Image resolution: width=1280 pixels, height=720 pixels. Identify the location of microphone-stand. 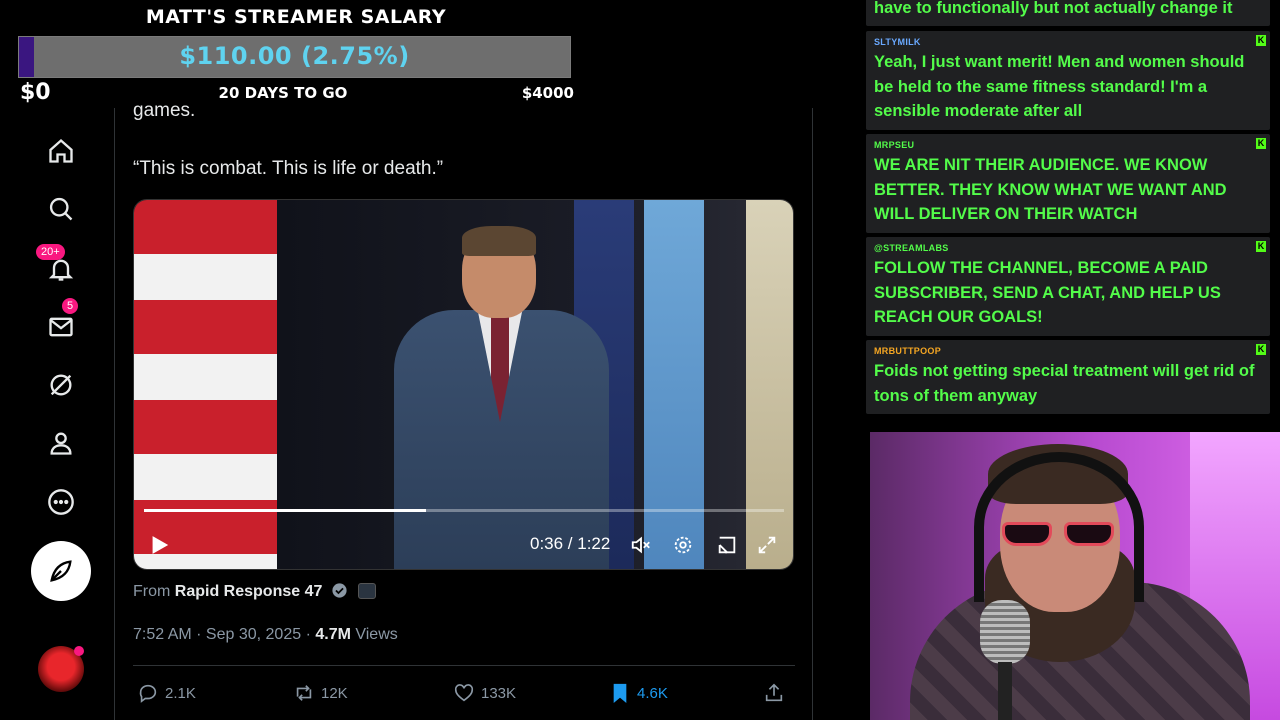
(1005, 691).